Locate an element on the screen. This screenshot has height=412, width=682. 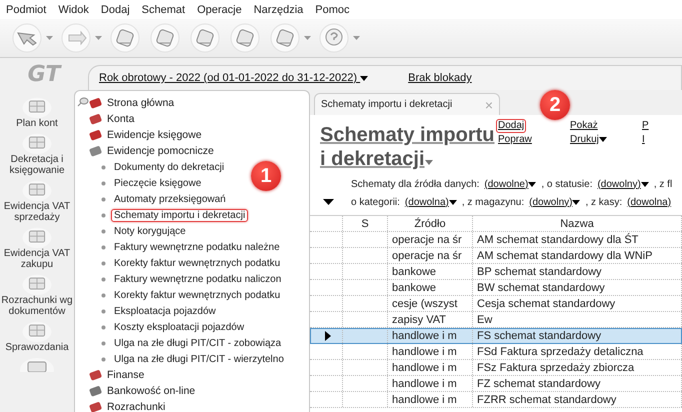
table-cell: cesje (wszyst is located at coordinates (430, 303).